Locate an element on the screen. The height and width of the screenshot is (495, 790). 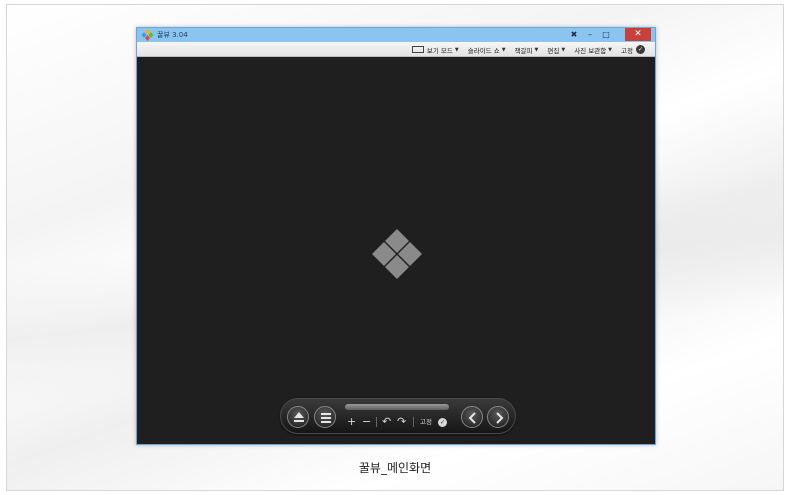
rotate-right-icon: ↷ is located at coordinates (401, 422).